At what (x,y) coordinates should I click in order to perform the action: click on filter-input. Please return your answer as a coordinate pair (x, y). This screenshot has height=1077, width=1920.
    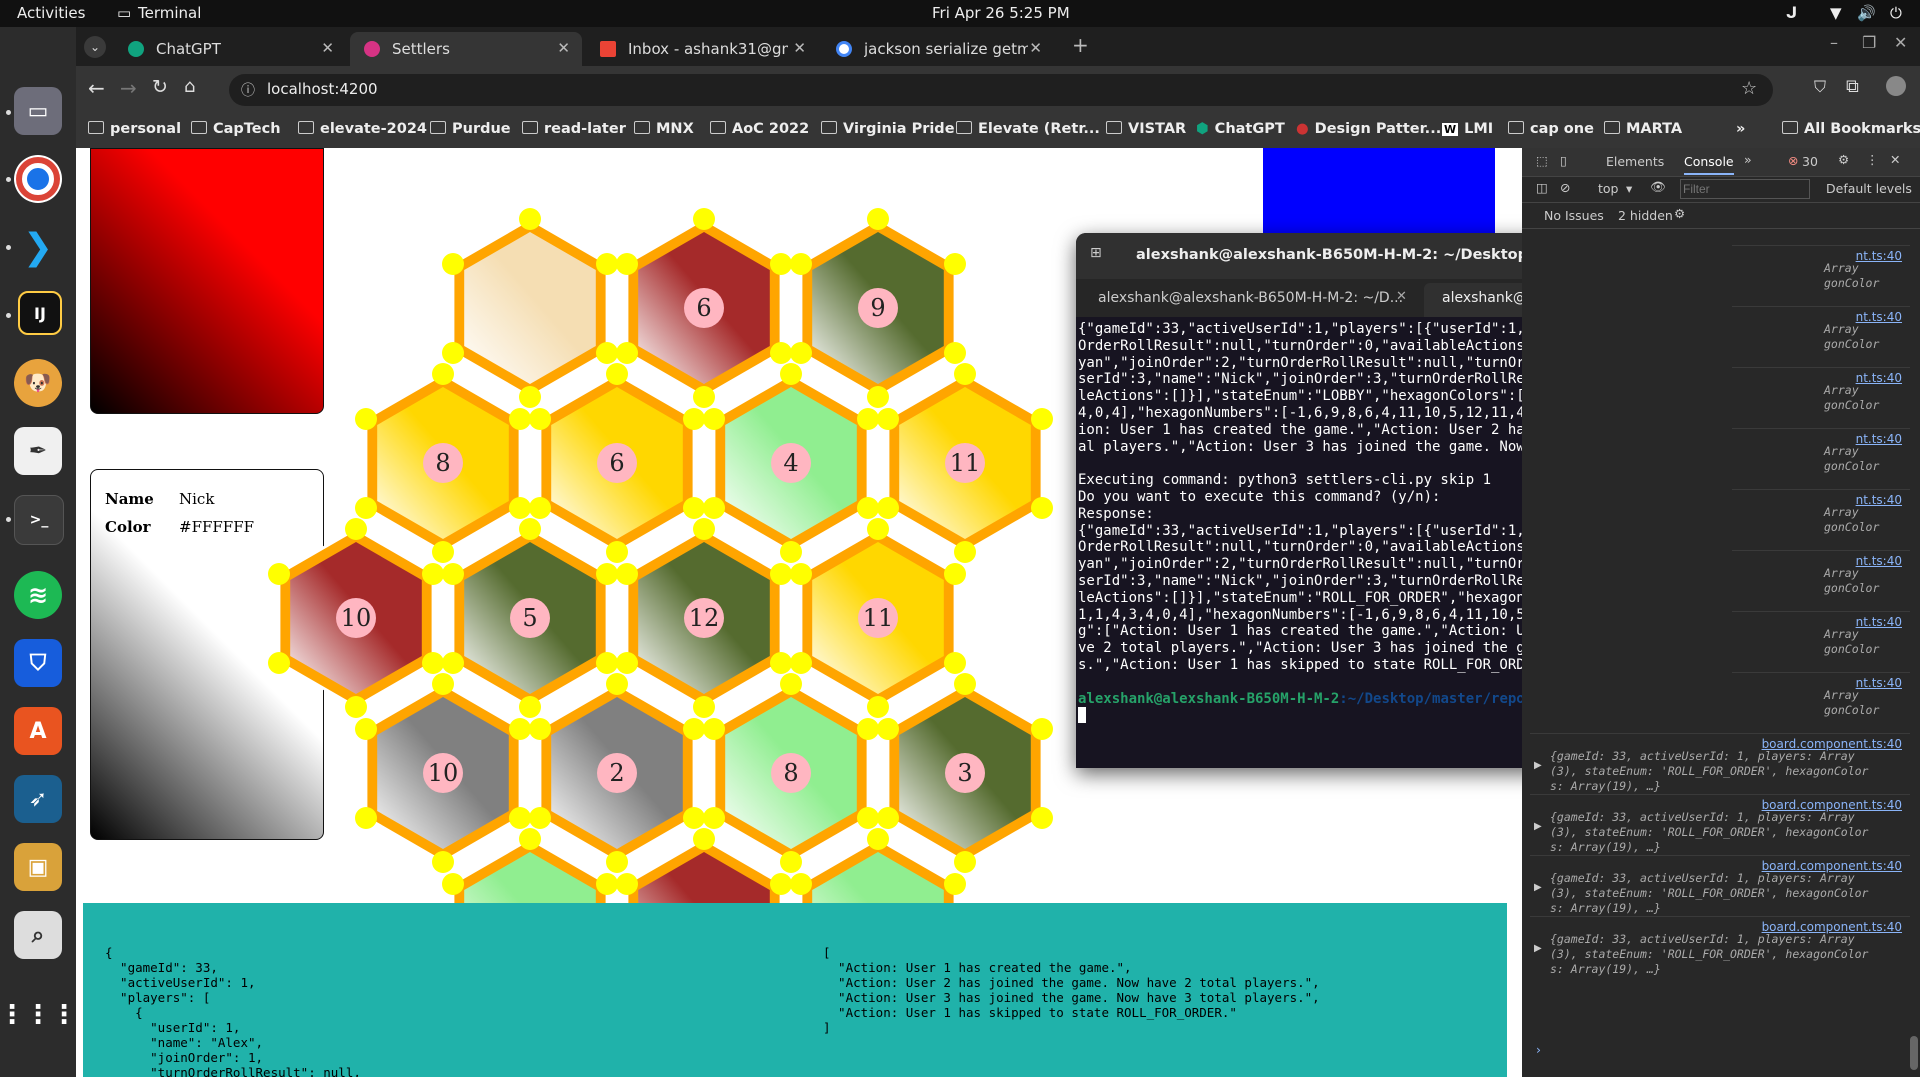
    Looking at the image, I should click on (1745, 189).